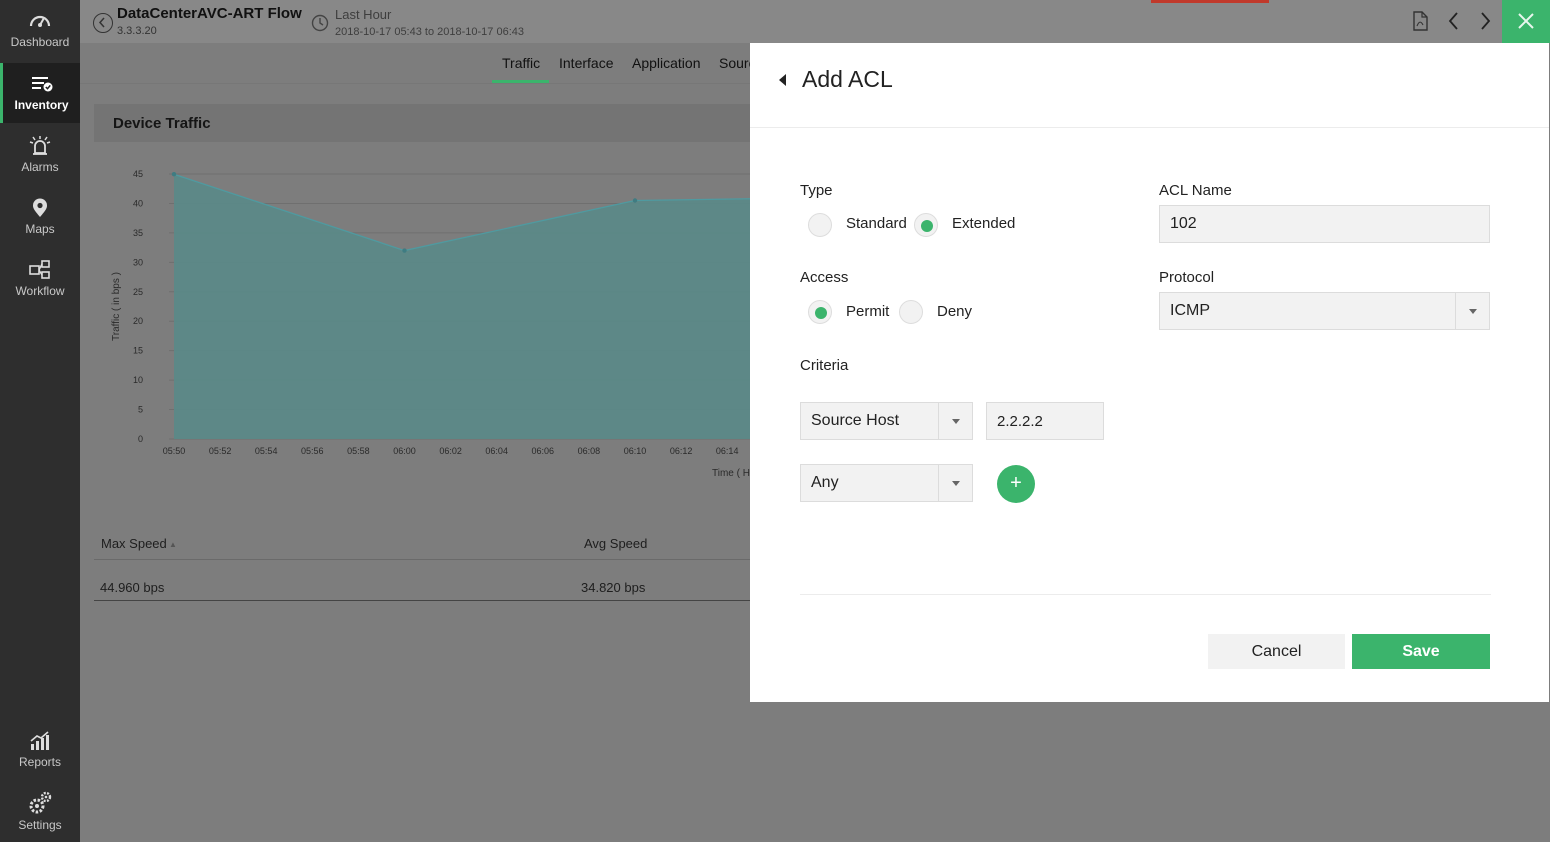 This screenshot has height=842, width=1550. What do you see at coordinates (543, 451) in the screenshot?
I see `x-tick-label: 06:06` at bounding box center [543, 451].